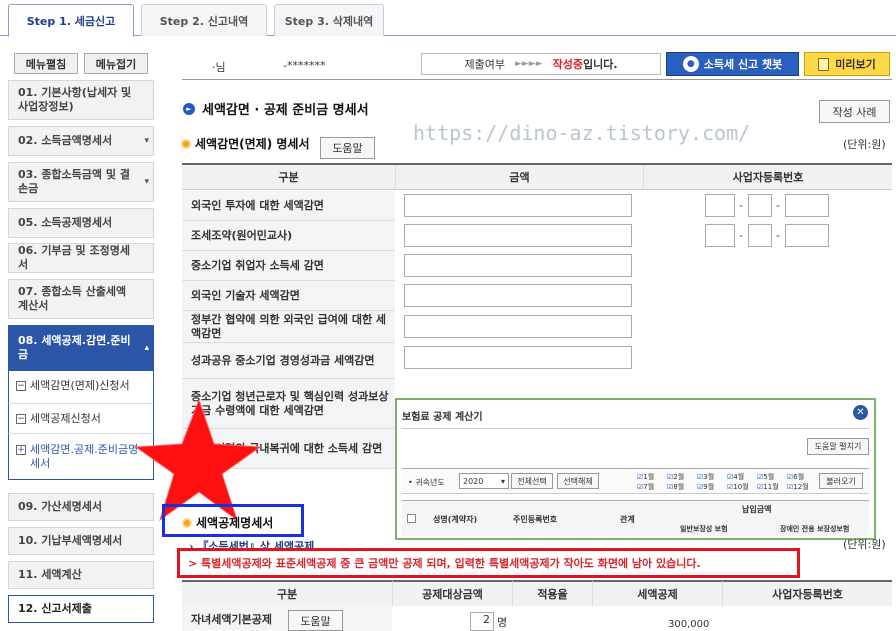 The width and height of the screenshot is (896, 631). I want to click on tab-step3: Step 3. 삭제내역, so click(329, 20).